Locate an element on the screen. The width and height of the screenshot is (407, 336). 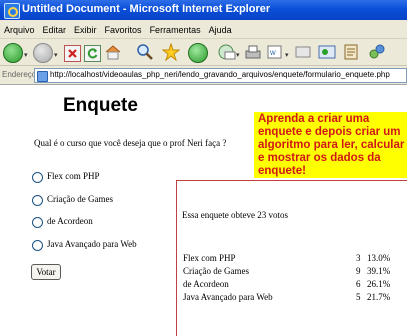
result-percent: 39.1% is located at coordinates (379, 271).